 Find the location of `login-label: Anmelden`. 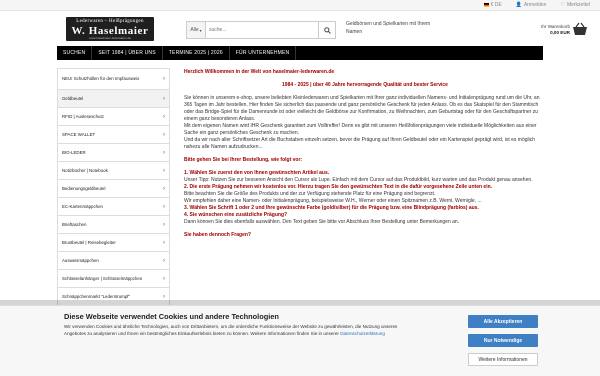

login-label: Anmelden is located at coordinates (535, 5).